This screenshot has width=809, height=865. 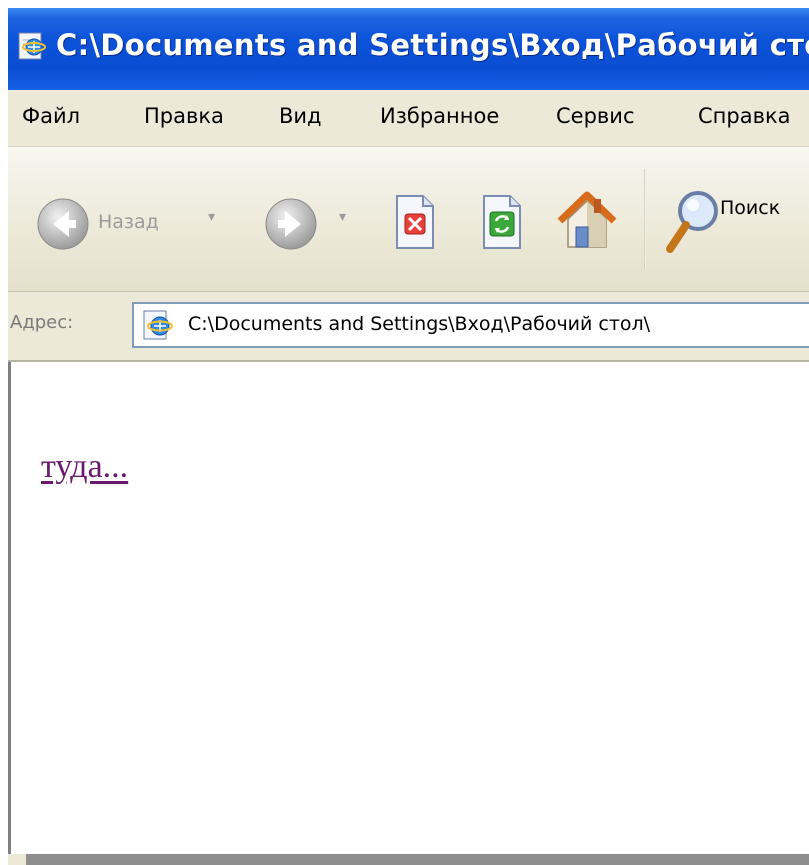 What do you see at coordinates (184, 116) in the screenshot?
I see `menu-edit: Правка` at bounding box center [184, 116].